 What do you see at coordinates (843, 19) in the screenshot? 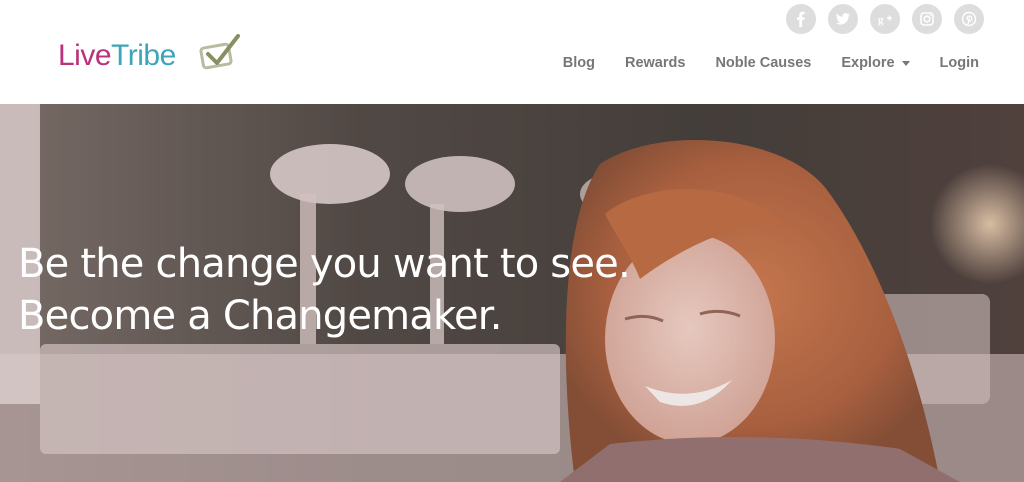
I see `twitter-icon` at bounding box center [843, 19].